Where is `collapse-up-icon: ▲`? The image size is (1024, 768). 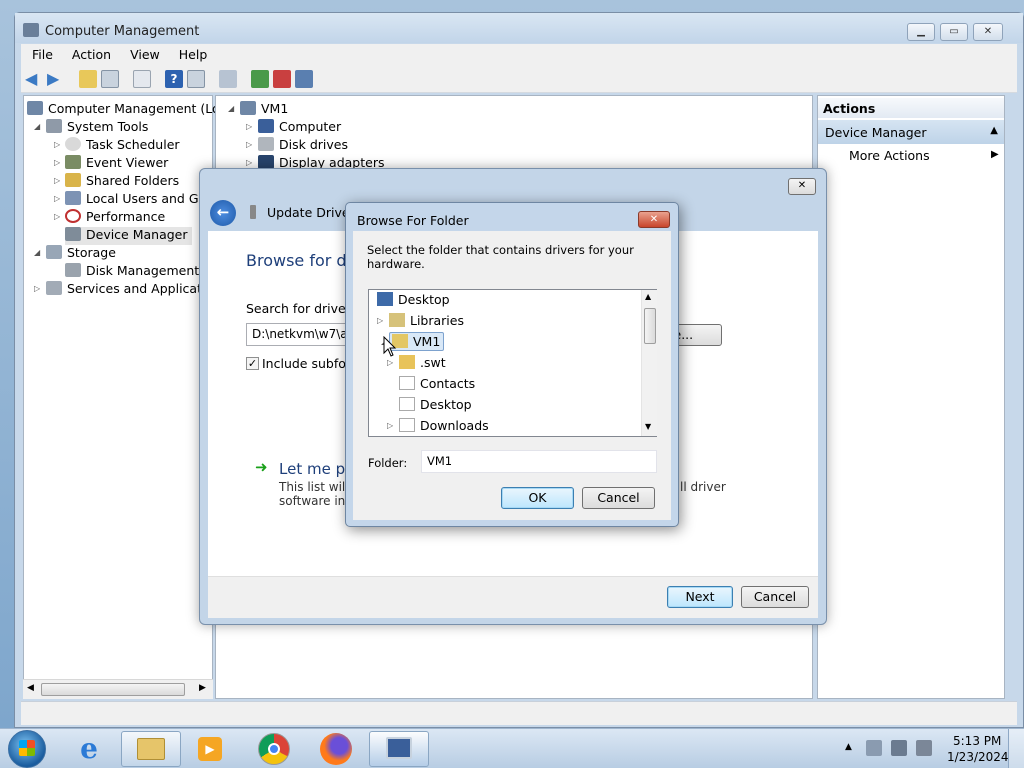
collapse-up-icon: ▲ is located at coordinates (994, 130).